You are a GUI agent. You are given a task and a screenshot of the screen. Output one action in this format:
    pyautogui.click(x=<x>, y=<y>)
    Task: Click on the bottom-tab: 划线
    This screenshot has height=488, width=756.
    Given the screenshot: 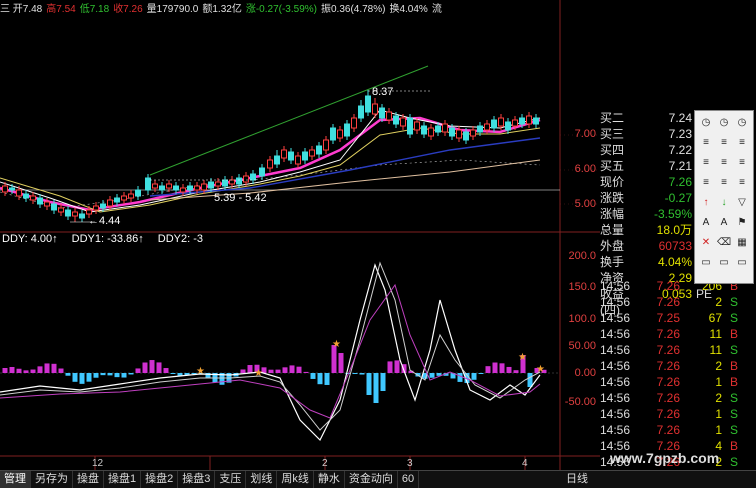 What is the action you would take?
    pyautogui.click(x=262, y=479)
    